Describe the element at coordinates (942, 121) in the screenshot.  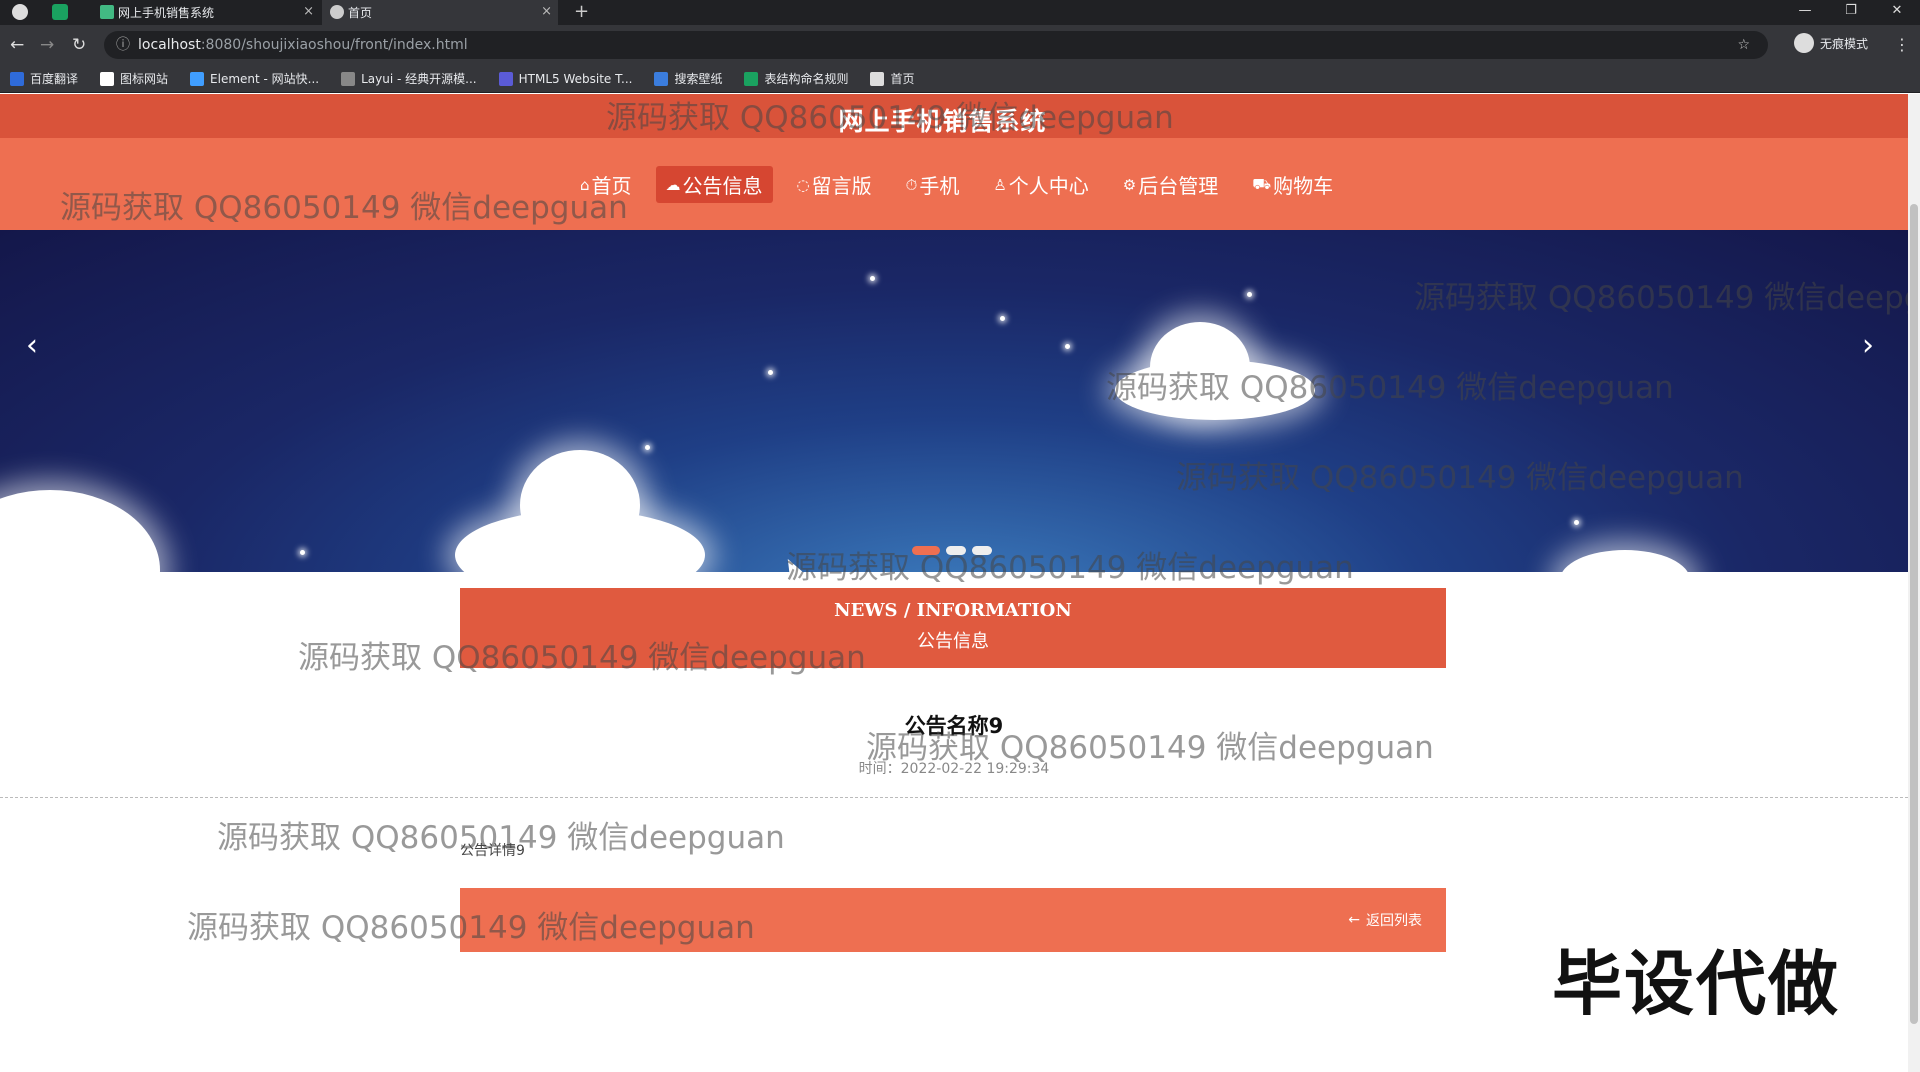
I see `site-title: 网上手机销售系统` at that location.